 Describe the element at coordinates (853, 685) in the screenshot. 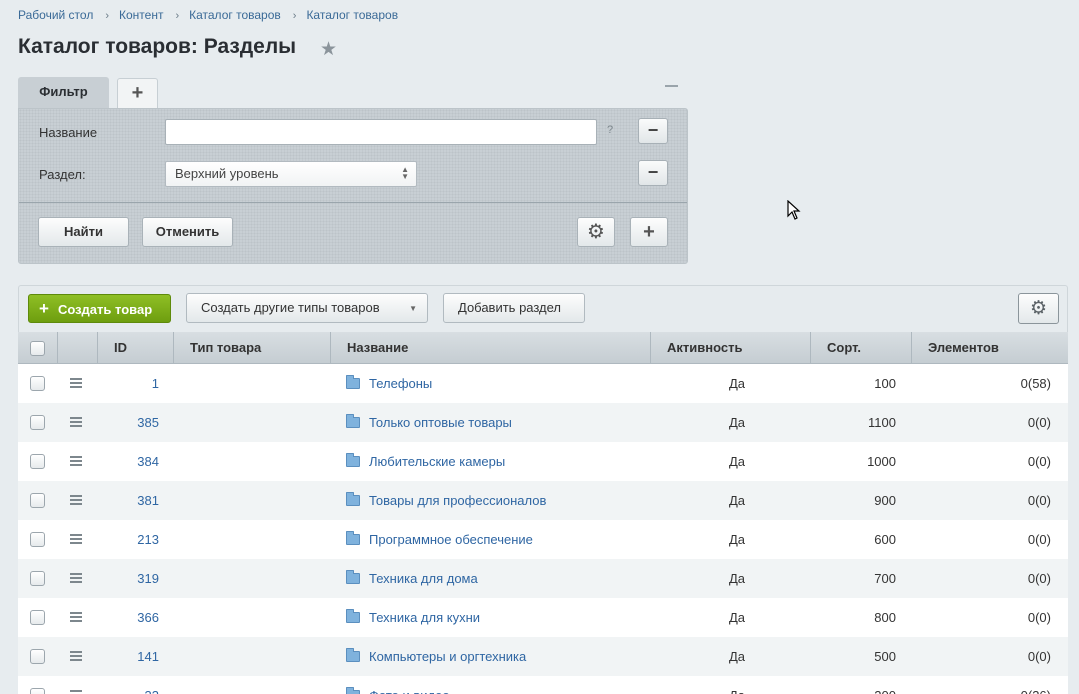

I see `row-sort: 200` at that location.